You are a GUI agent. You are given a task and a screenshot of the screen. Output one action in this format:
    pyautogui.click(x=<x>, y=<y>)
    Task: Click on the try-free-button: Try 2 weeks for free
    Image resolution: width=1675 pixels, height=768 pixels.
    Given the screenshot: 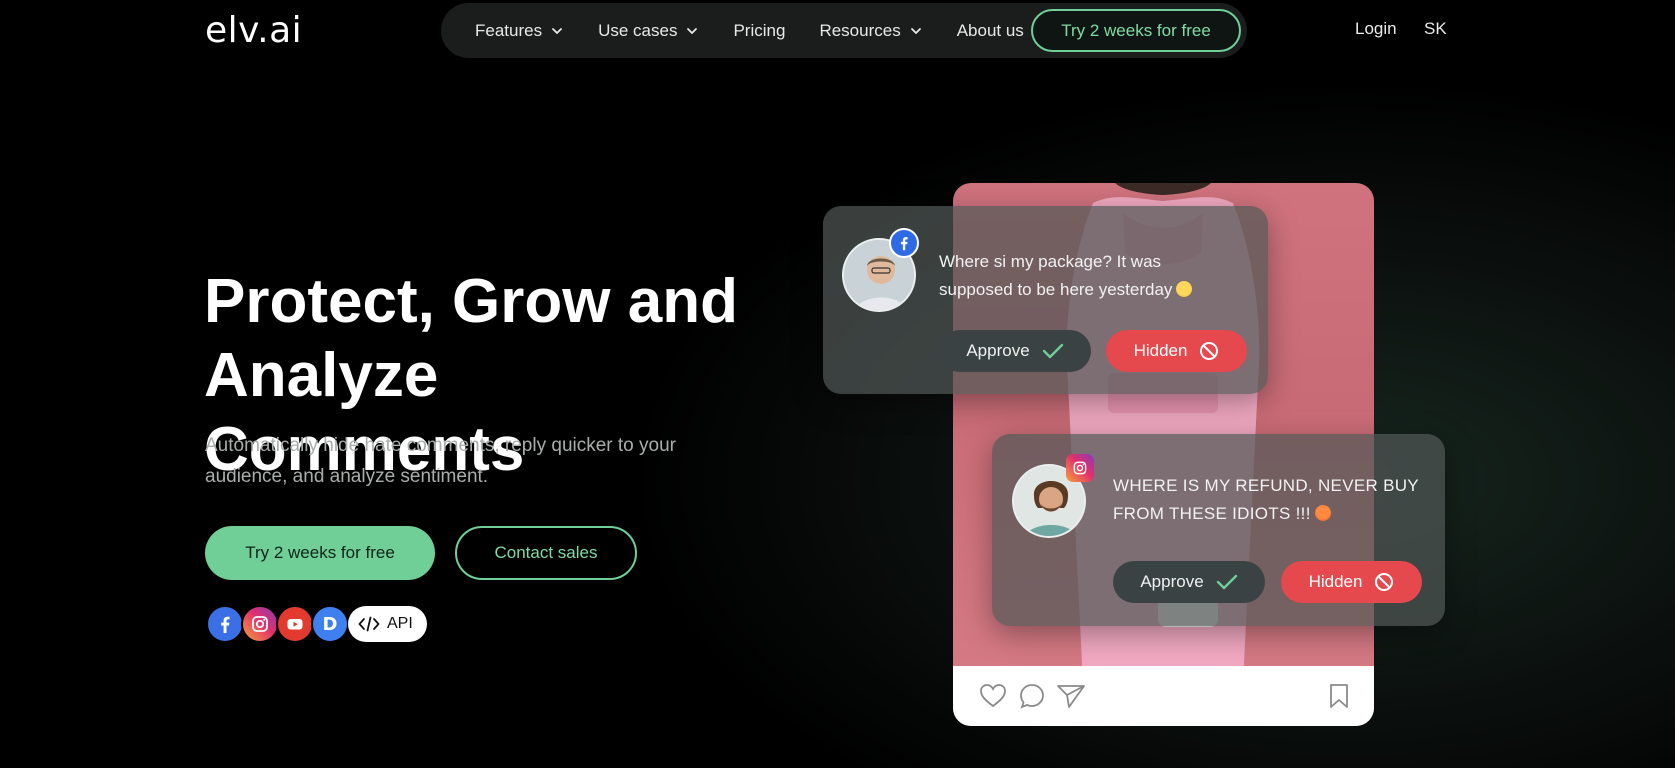 What is the action you would take?
    pyautogui.click(x=320, y=553)
    